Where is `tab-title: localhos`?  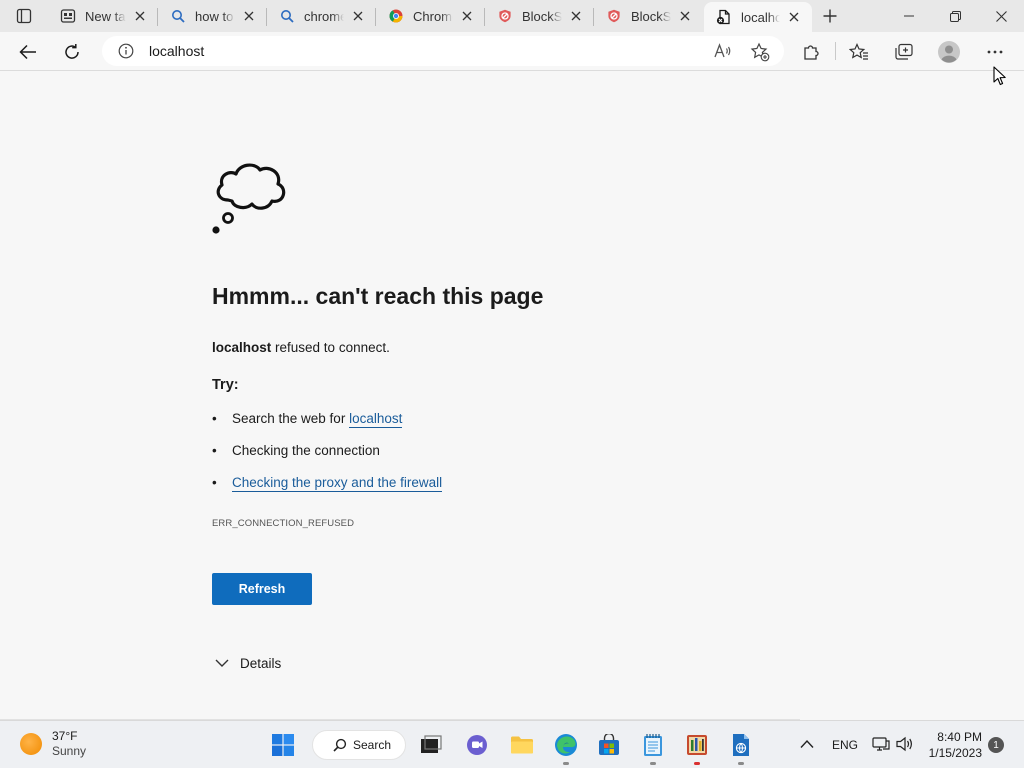
tab-title: localhos is located at coordinates (760, 17).